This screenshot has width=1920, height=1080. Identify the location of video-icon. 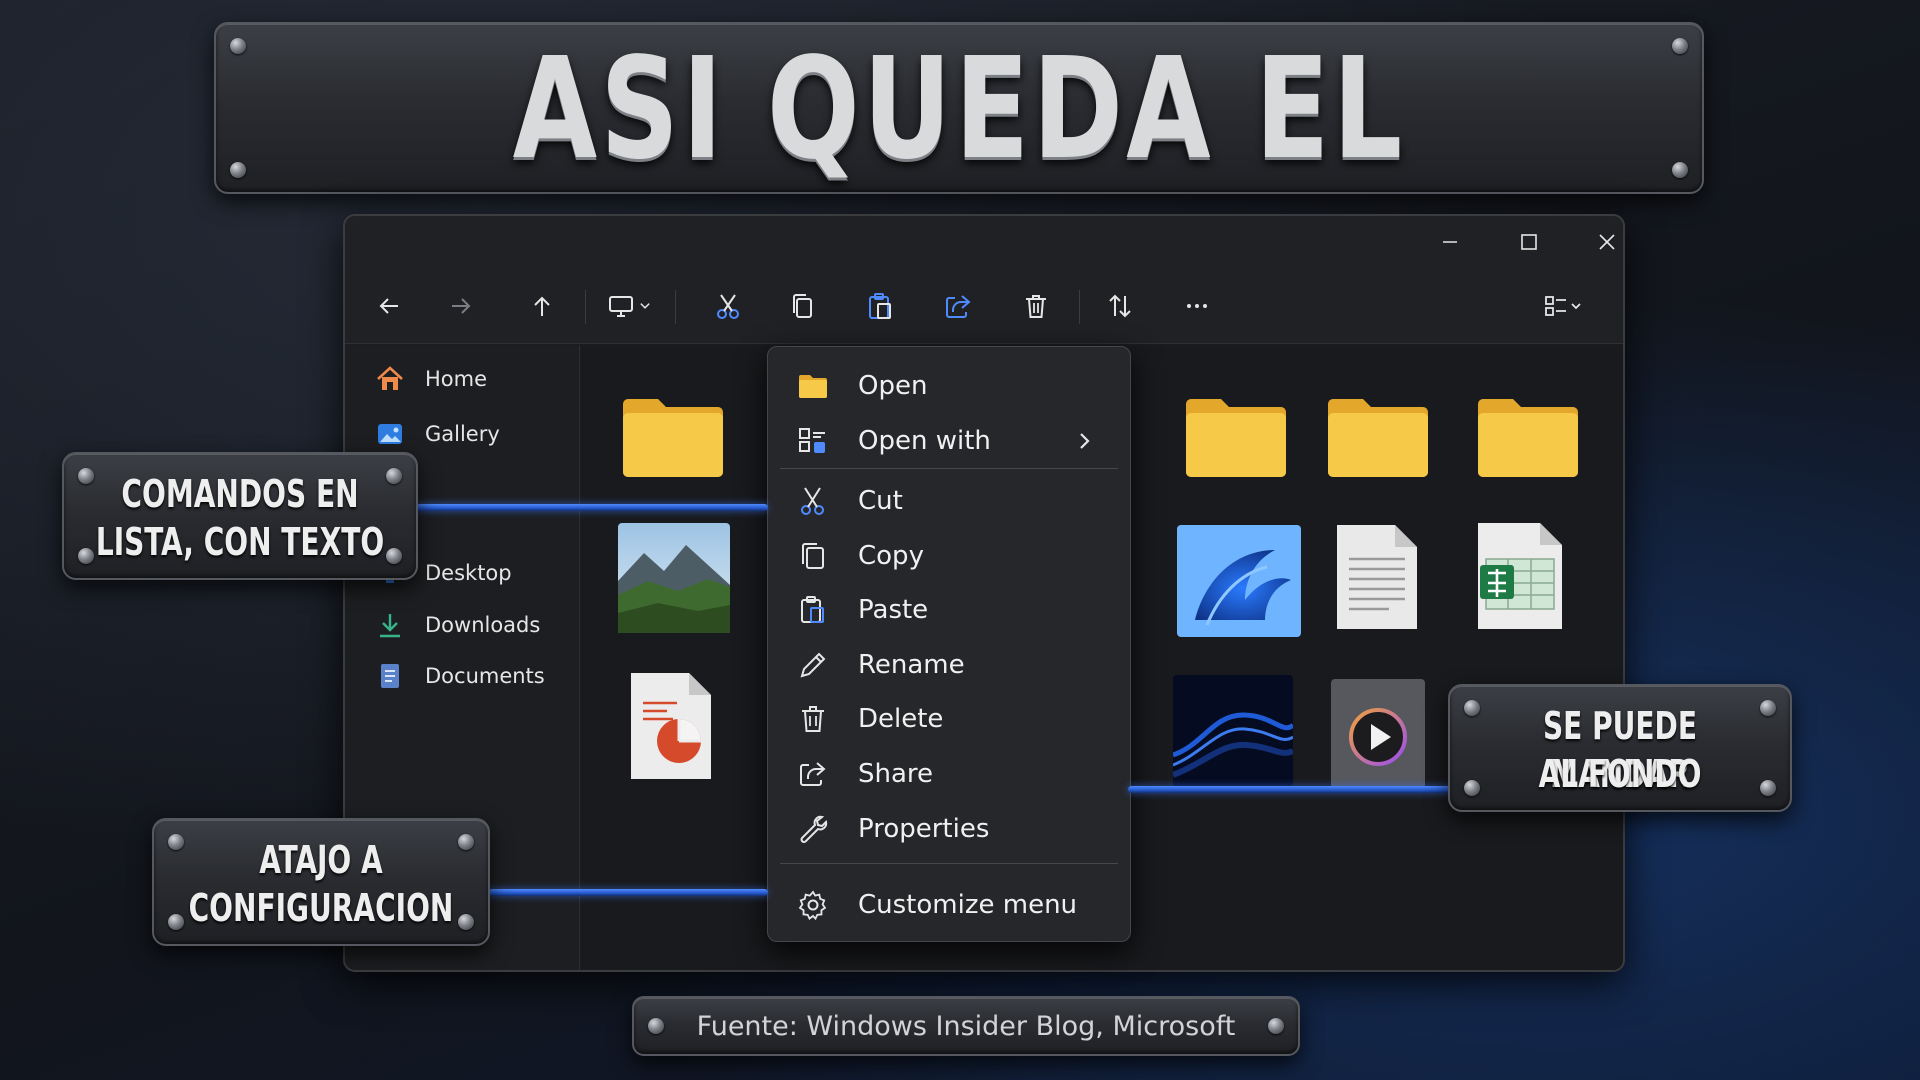
(1378, 736).